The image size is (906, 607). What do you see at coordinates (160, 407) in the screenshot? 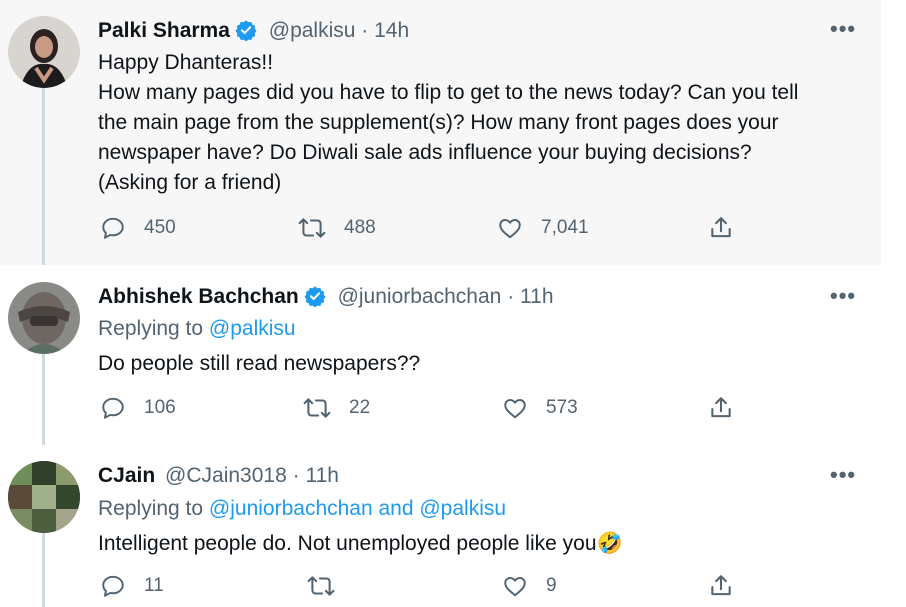
I see `reply-count: 106` at bounding box center [160, 407].